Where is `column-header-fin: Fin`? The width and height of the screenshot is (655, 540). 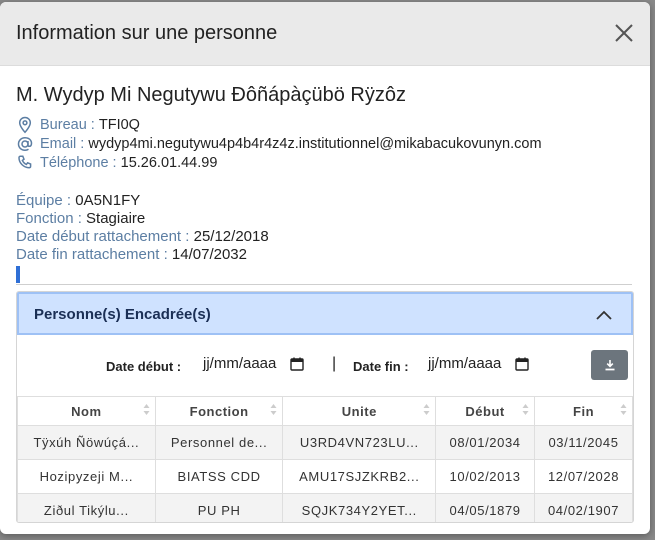 column-header-fin: Fin is located at coordinates (583, 411).